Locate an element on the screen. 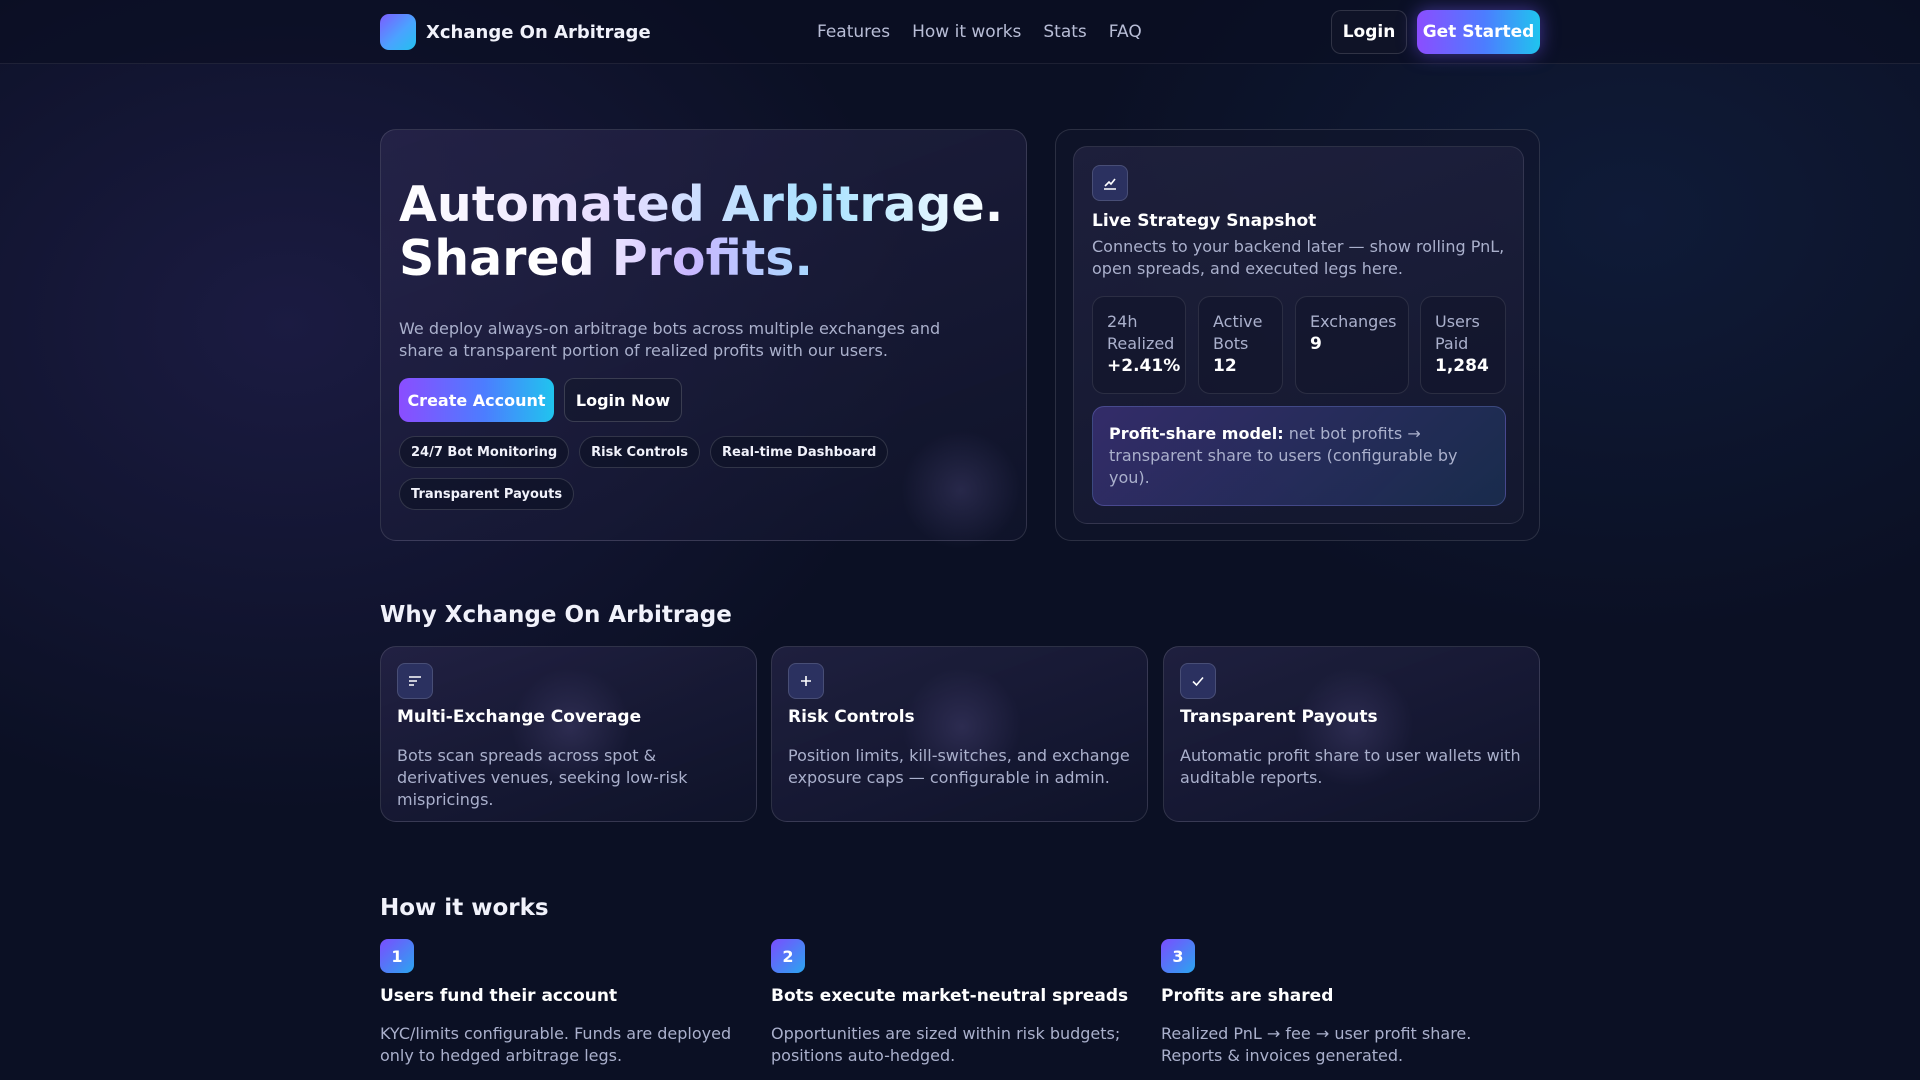  feature-title: Multi-Exchange Coverage is located at coordinates (519, 717).